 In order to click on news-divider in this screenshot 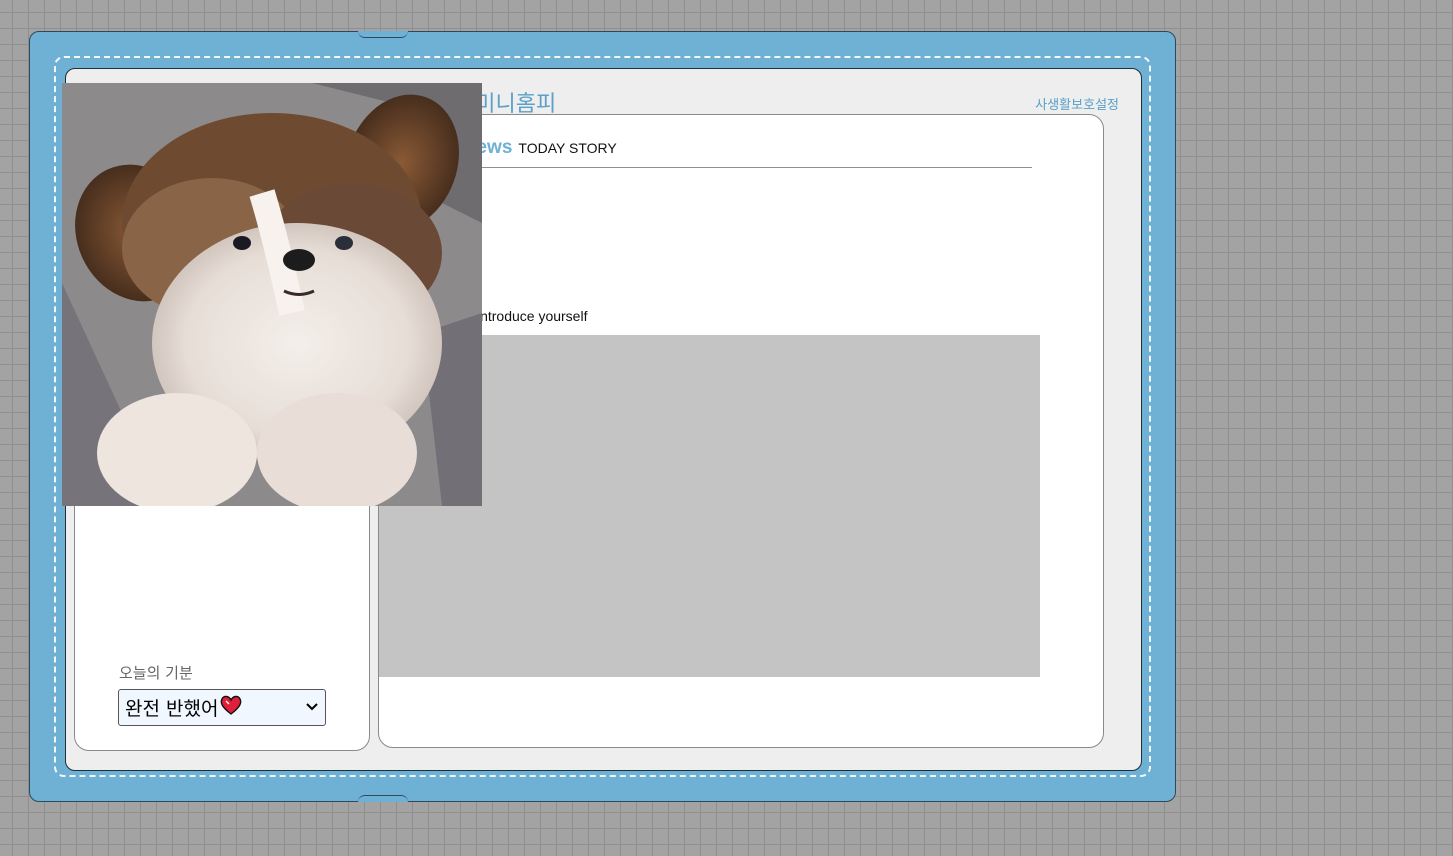, I will do `click(740, 167)`.